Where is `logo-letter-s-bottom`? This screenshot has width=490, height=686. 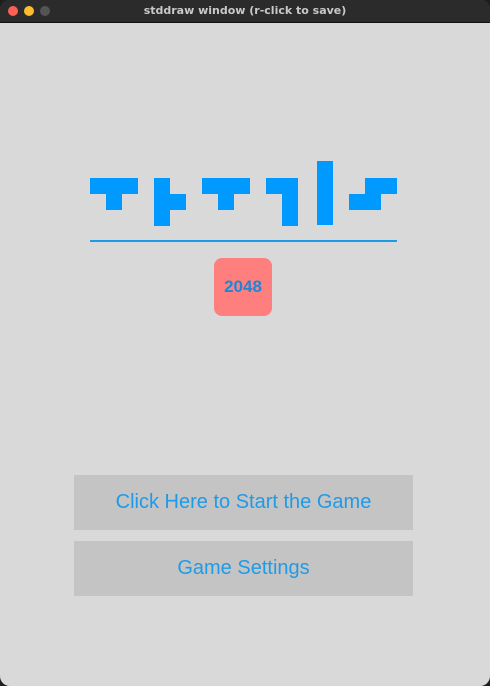 logo-letter-s-bottom is located at coordinates (365, 202).